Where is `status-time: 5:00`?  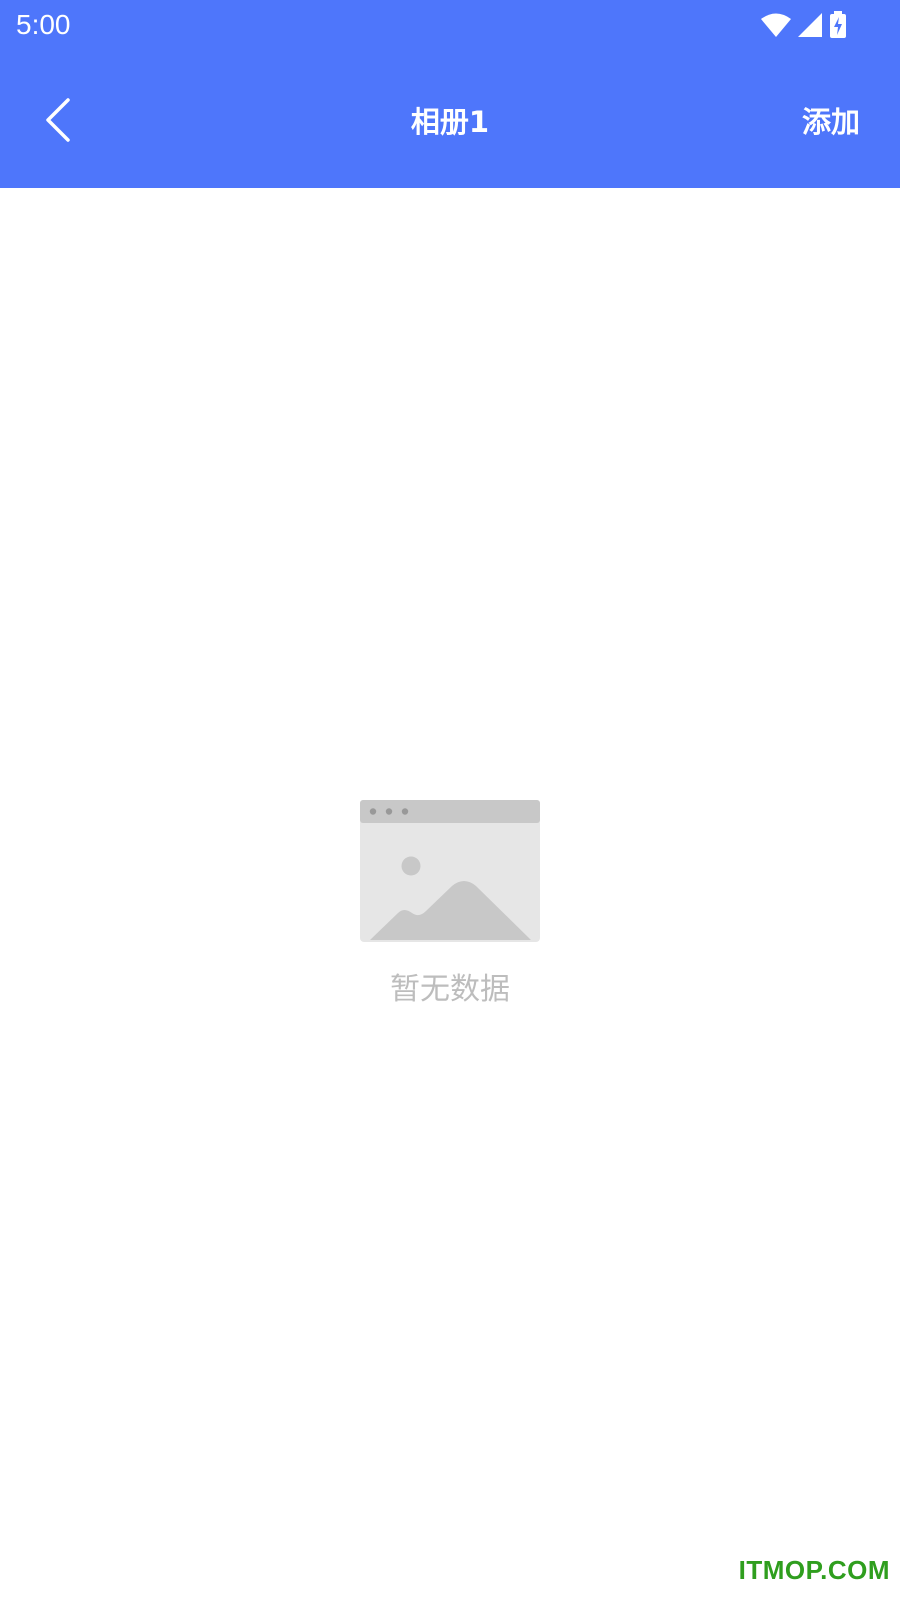
status-time: 5:00 is located at coordinates (43, 24).